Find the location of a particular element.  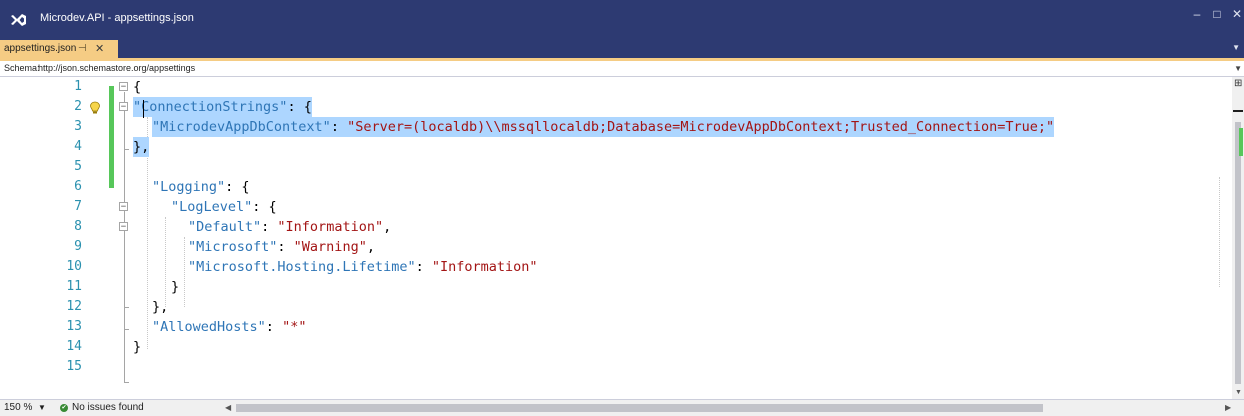

vertical-scrollbar-thumb is located at coordinates (1238, 253).